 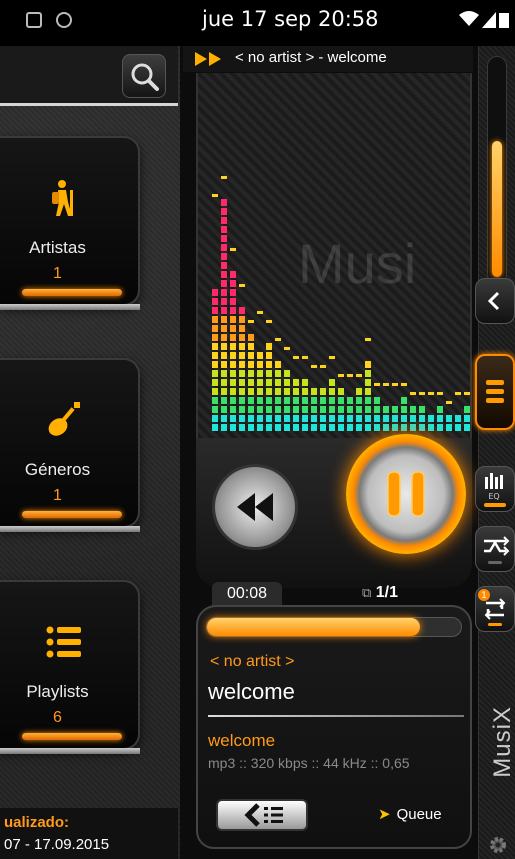 I want to click on equalizer-button: EQ, so click(x=495, y=489).